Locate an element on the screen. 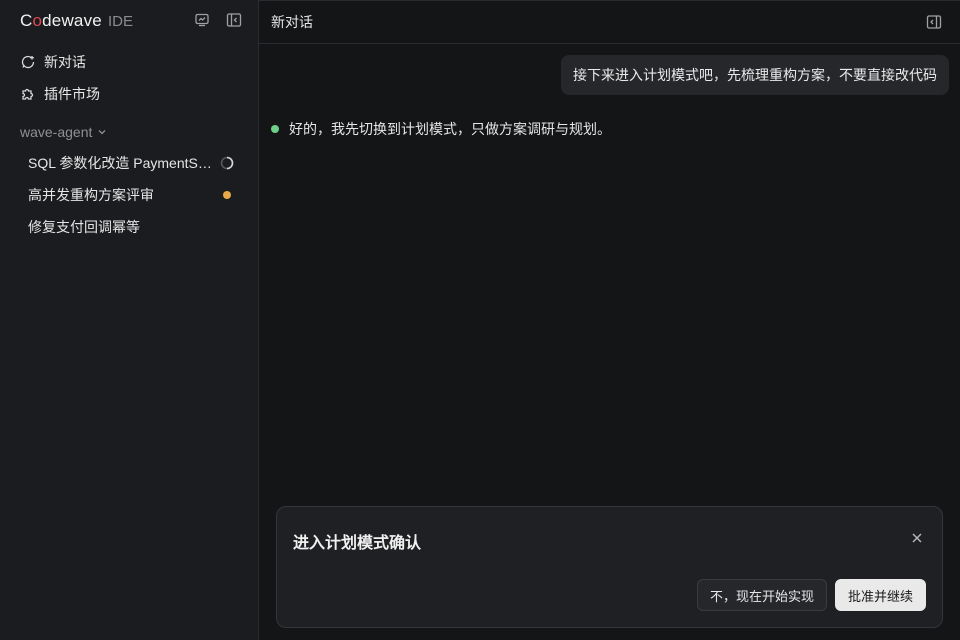 This screenshot has width=960, height=640. plugin-market-button: 插件市场 is located at coordinates (60, 94).